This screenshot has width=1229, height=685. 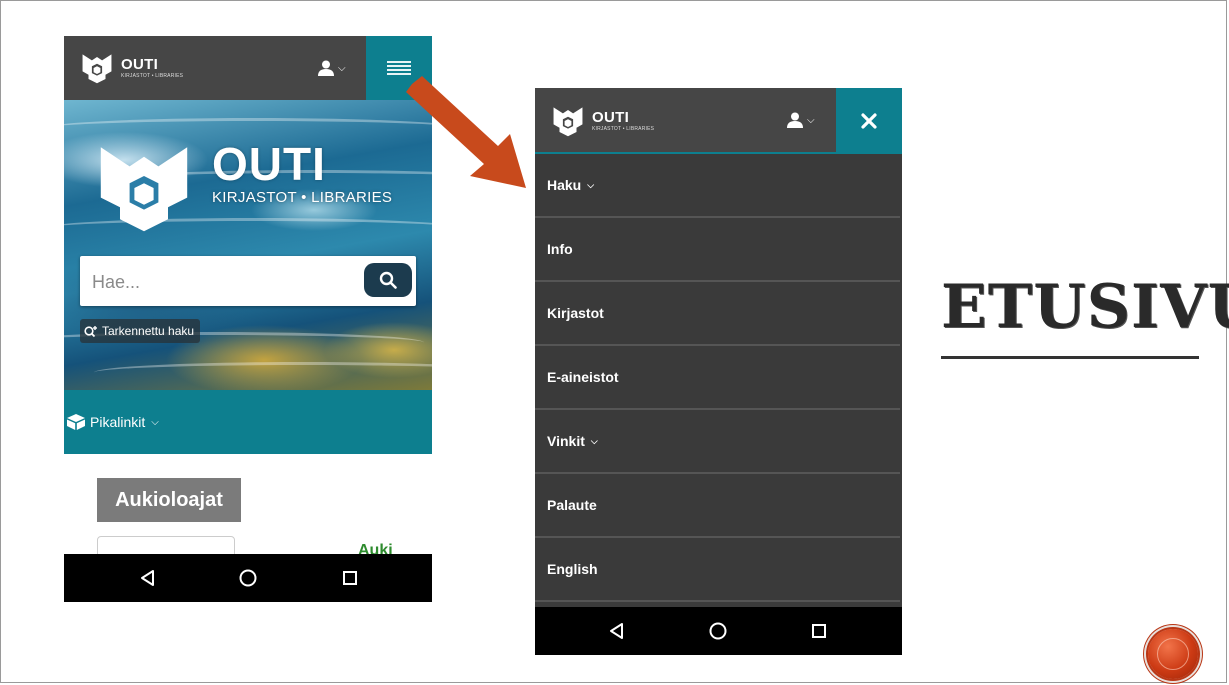 I want to click on slide-decoration-orb, so click(x=1173, y=654).